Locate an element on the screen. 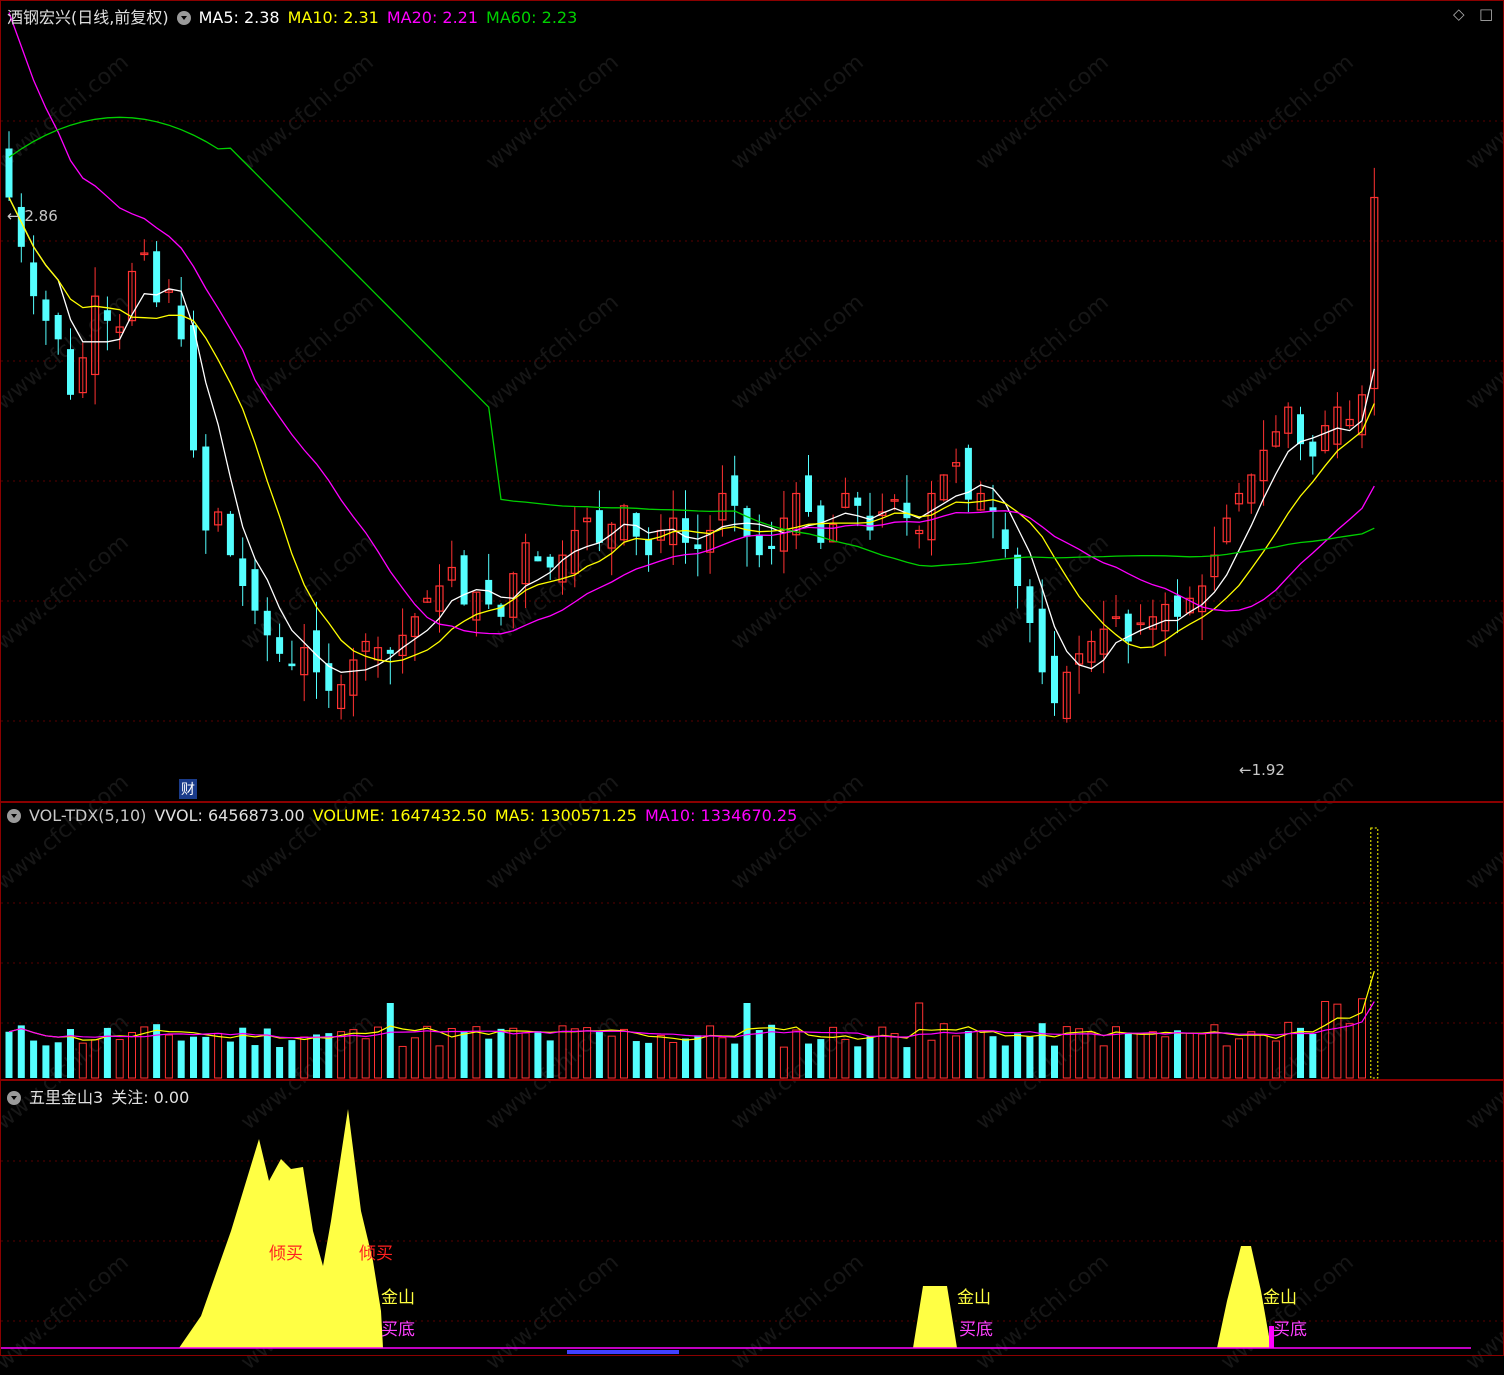 This screenshot has height=1375, width=1504. indicator-name: 五里金山3 is located at coordinates (66, 1097).